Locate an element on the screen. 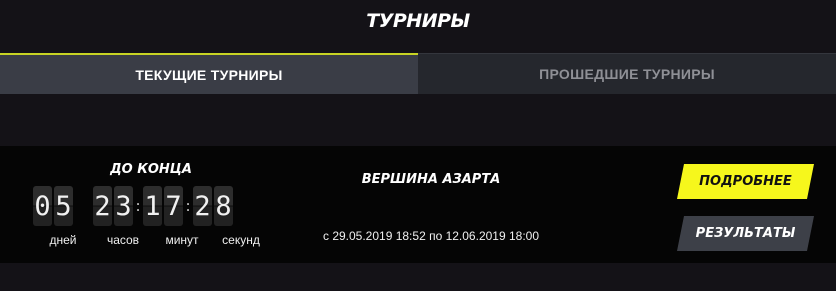 The image size is (836, 291). countdown-days: 0 5 is located at coordinates (53, 206).